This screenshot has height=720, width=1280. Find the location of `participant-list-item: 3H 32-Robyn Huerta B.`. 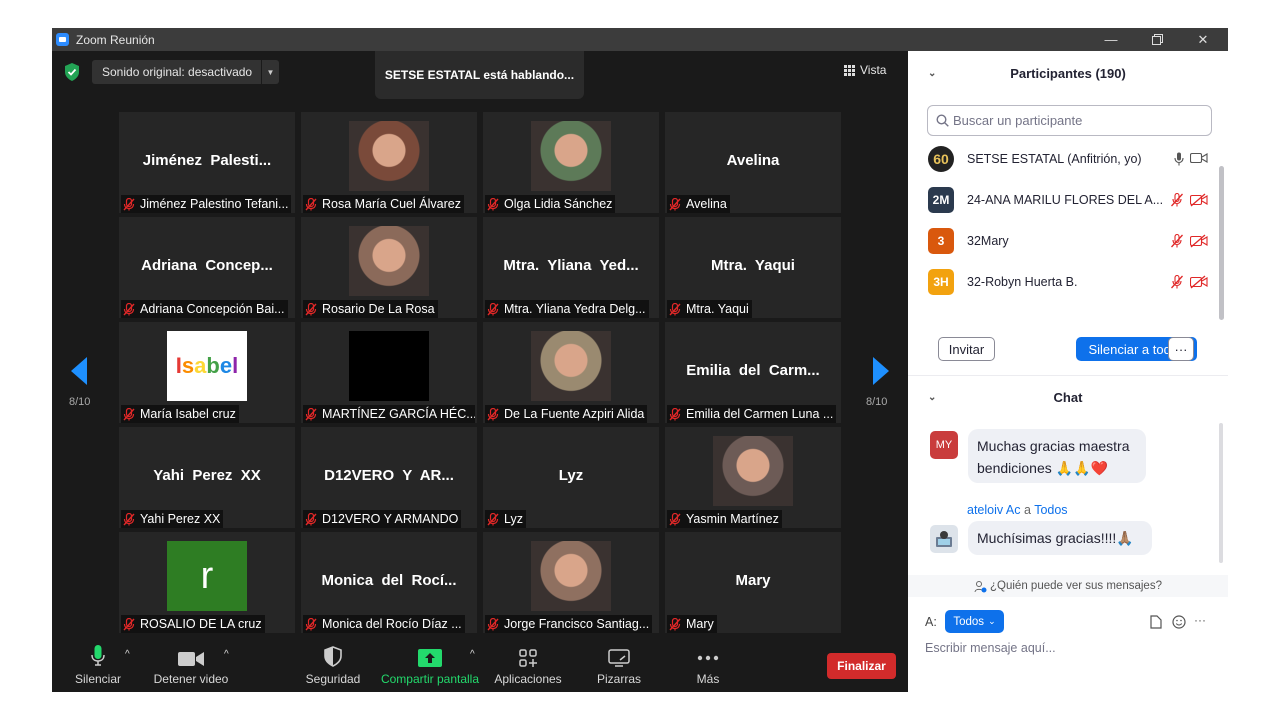

participant-list-item: 3H 32-Robyn Huerta B. is located at coordinates (1068, 282).